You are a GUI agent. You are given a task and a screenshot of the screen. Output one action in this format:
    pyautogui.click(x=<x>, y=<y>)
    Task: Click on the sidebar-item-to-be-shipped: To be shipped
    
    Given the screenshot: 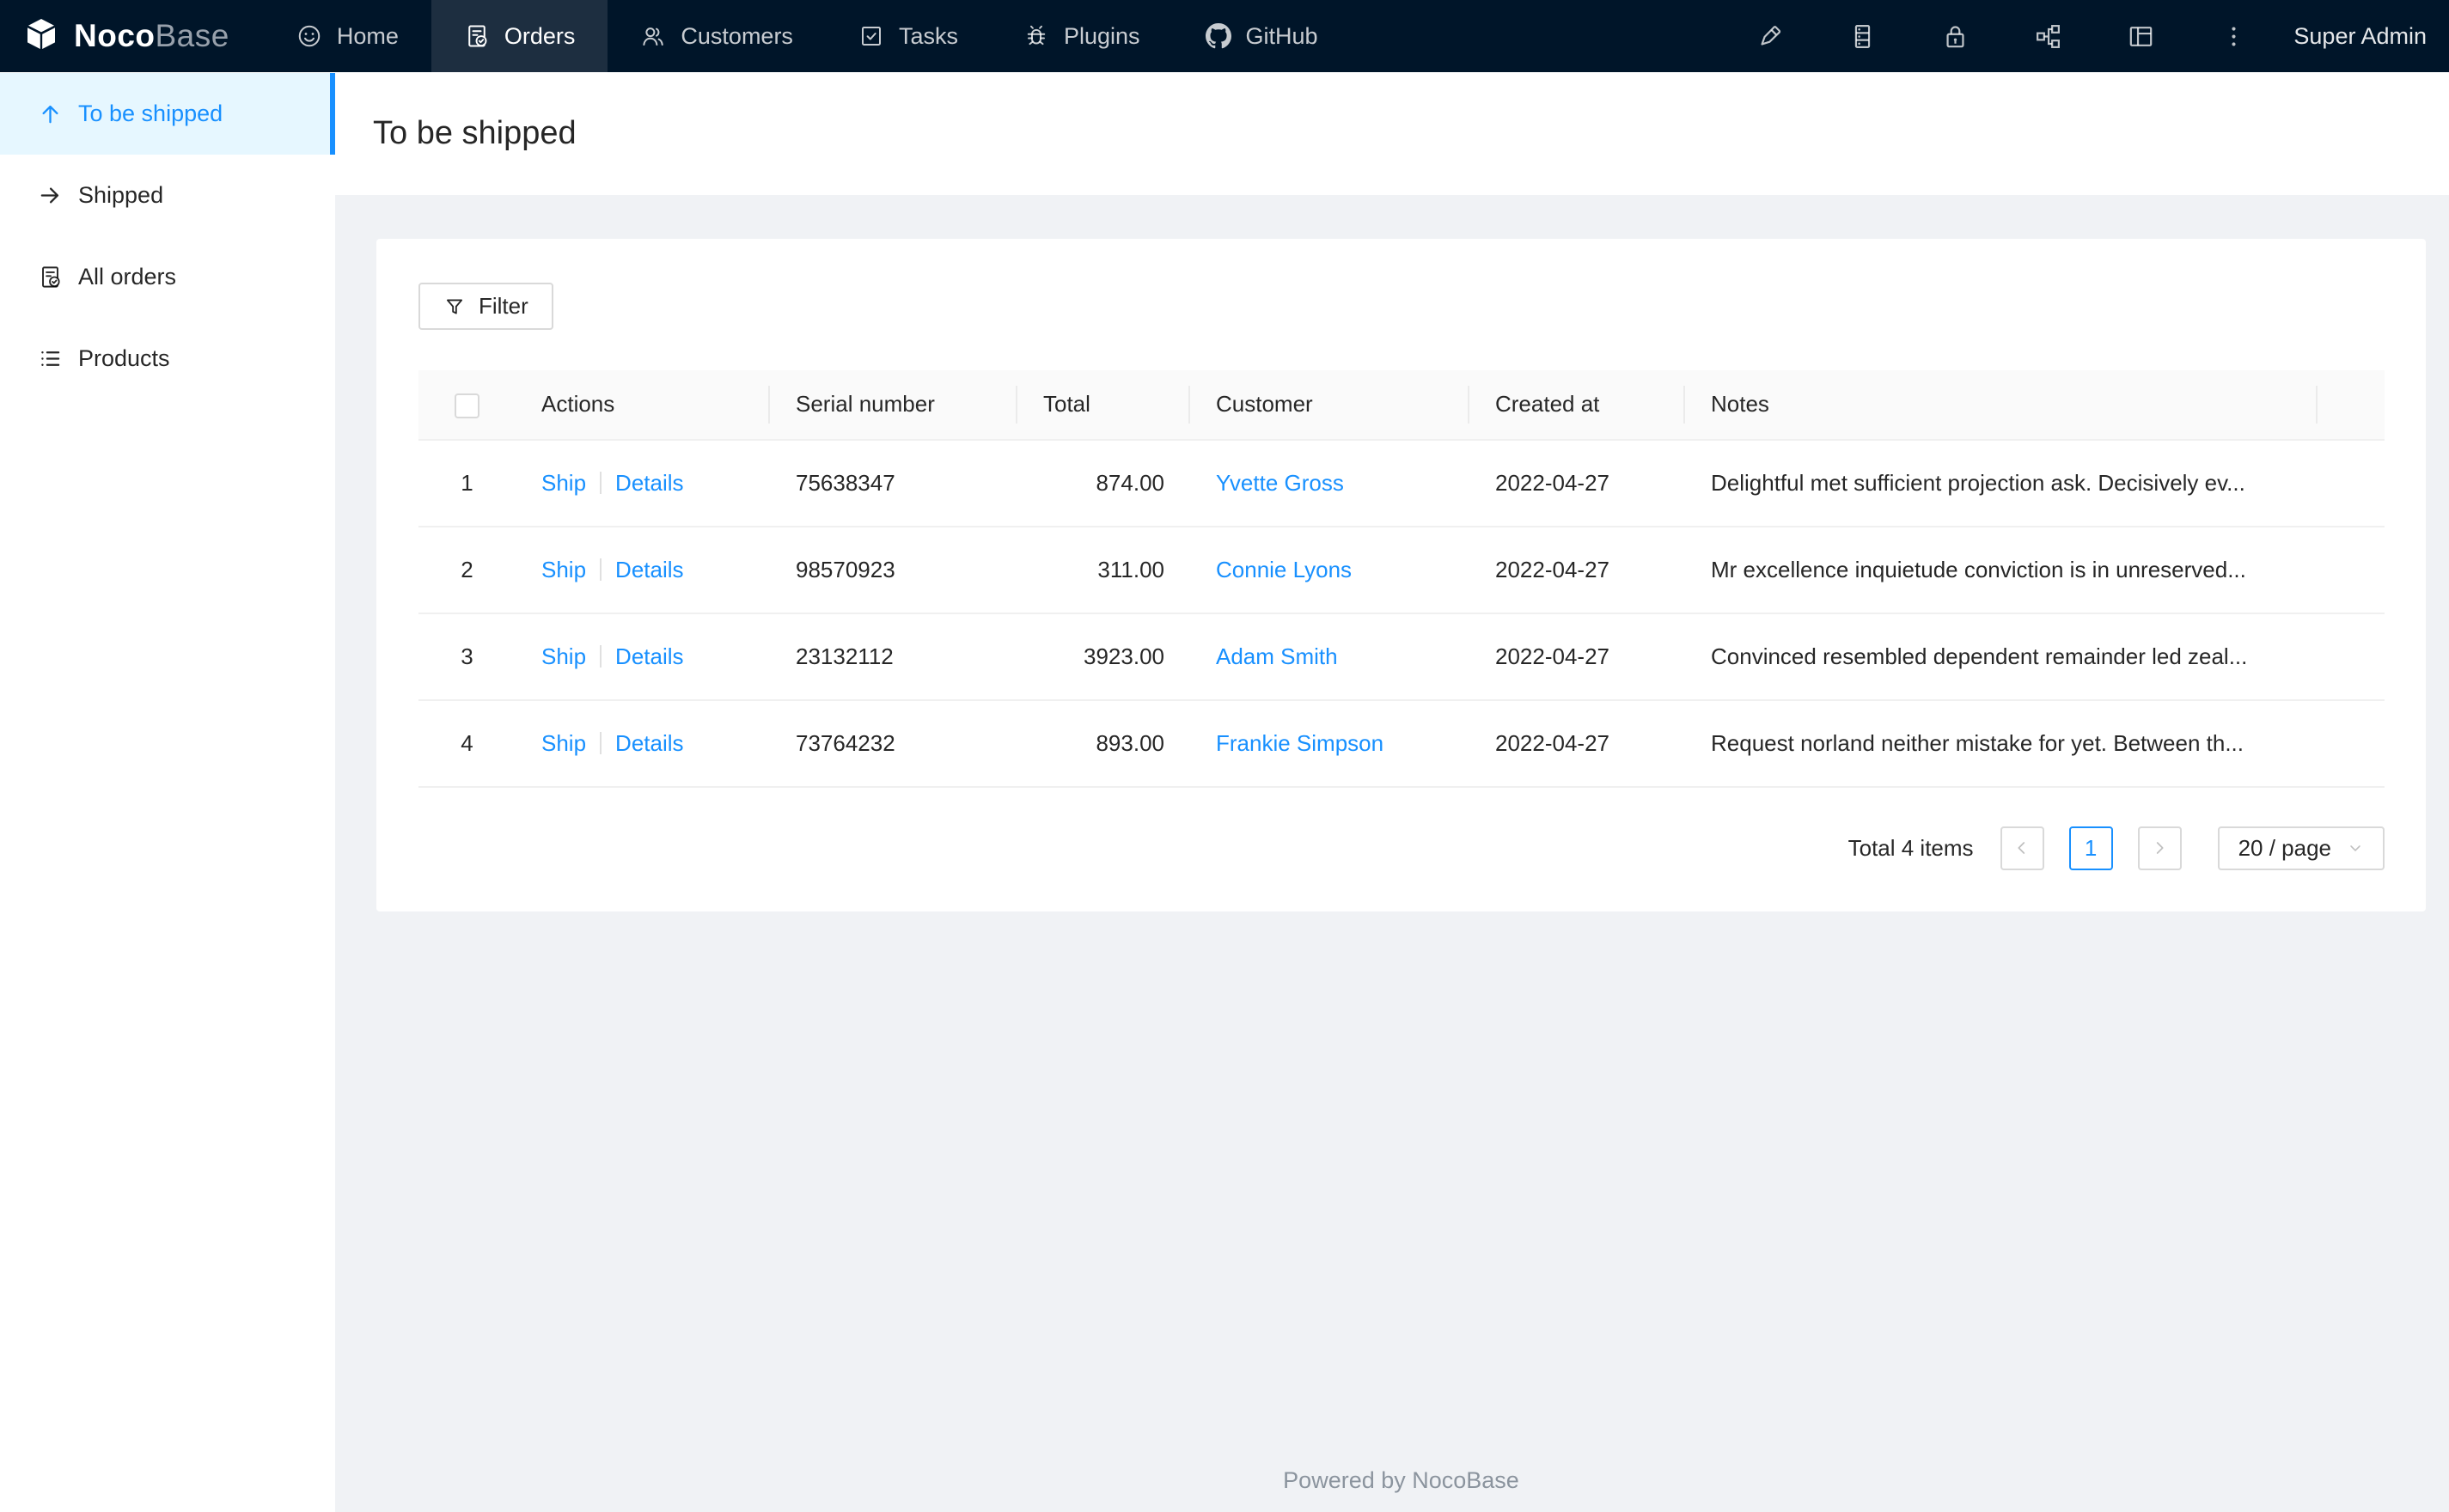 What is the action you would take?
    pyautogui.click(x=167, y=114)
    